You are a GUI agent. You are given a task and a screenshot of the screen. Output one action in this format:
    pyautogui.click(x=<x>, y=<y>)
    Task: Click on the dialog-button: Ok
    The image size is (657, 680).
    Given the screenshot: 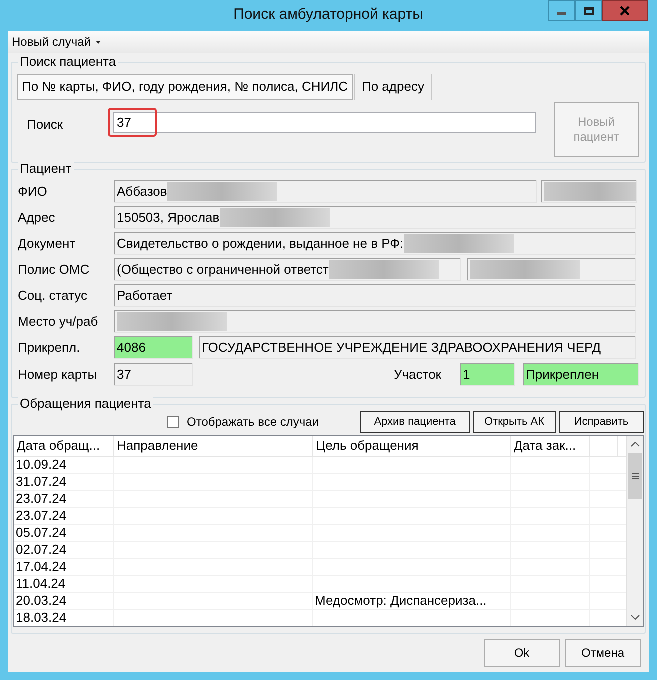 What is the action you would take?
    pyautogui.click(x=522, y=653)
    